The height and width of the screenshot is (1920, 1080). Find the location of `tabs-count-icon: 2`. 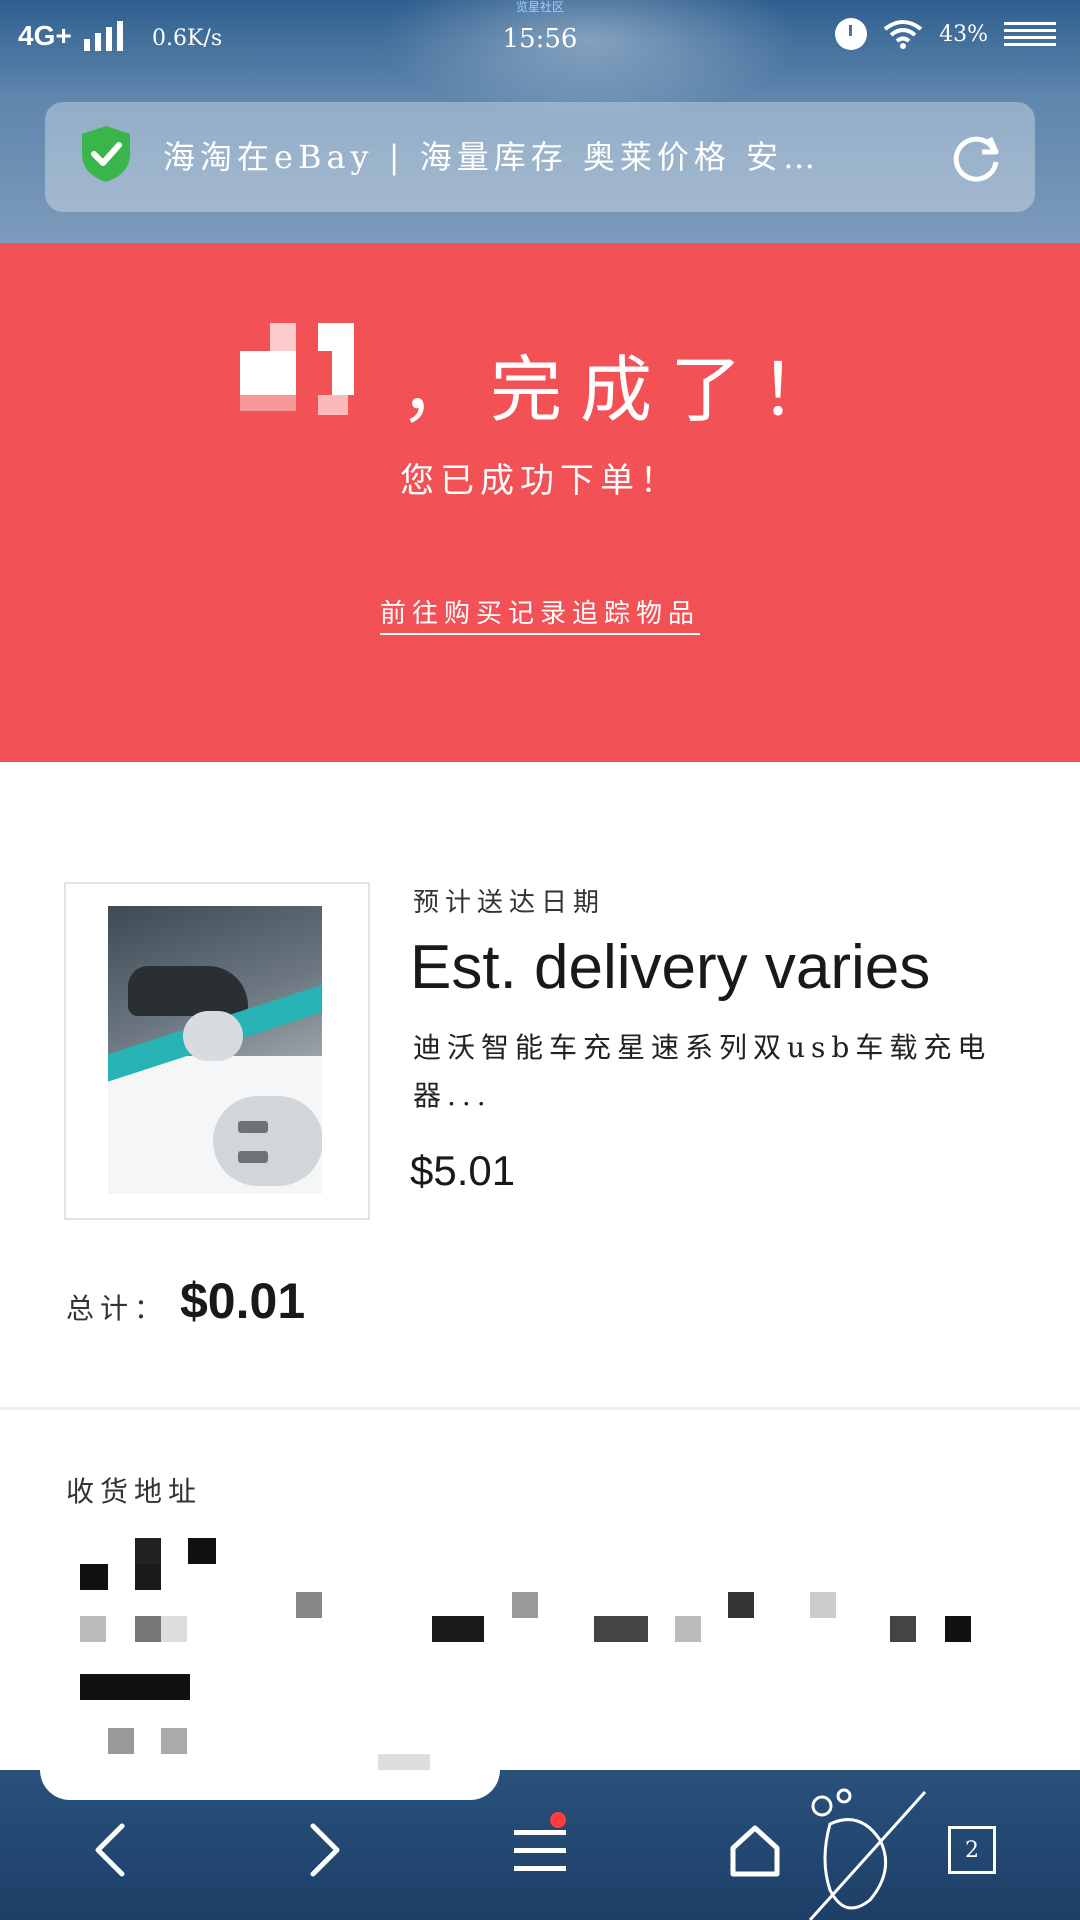

tabs-count-icon: 2 is located at coordinates (972, 1850).